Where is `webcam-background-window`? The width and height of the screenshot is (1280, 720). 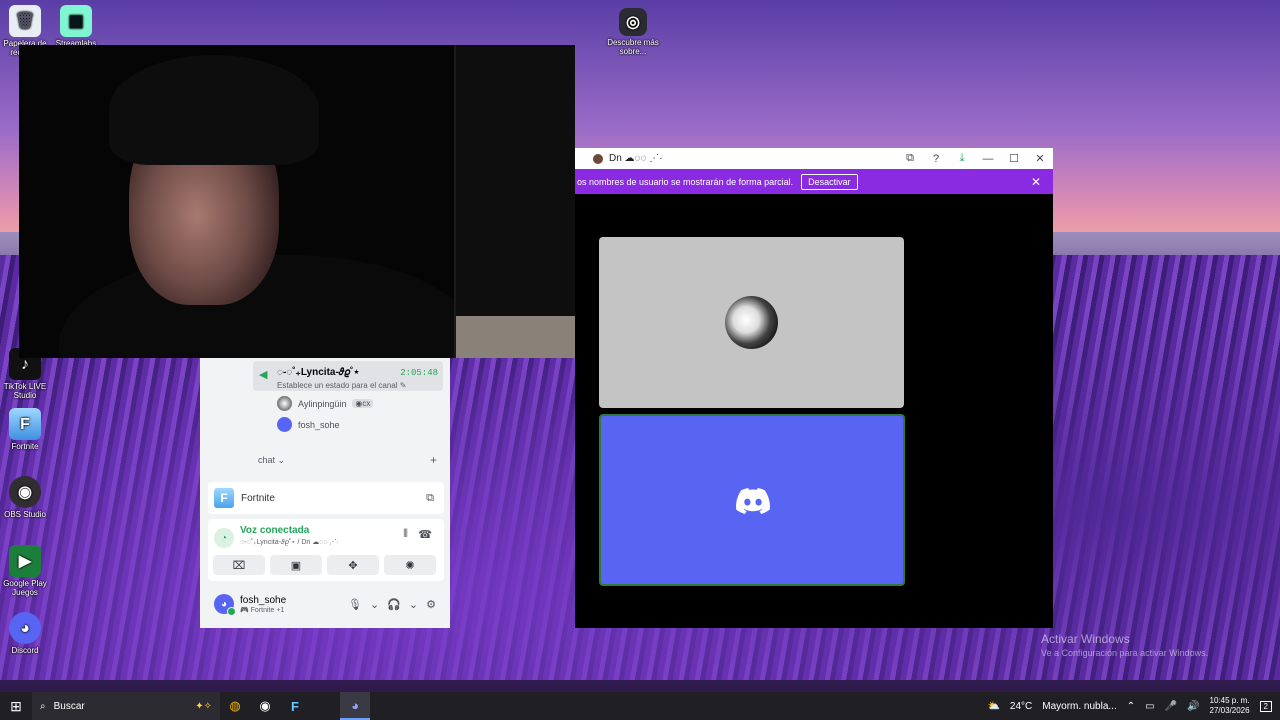 webcam-background-window is located at coordinates (514, 201).